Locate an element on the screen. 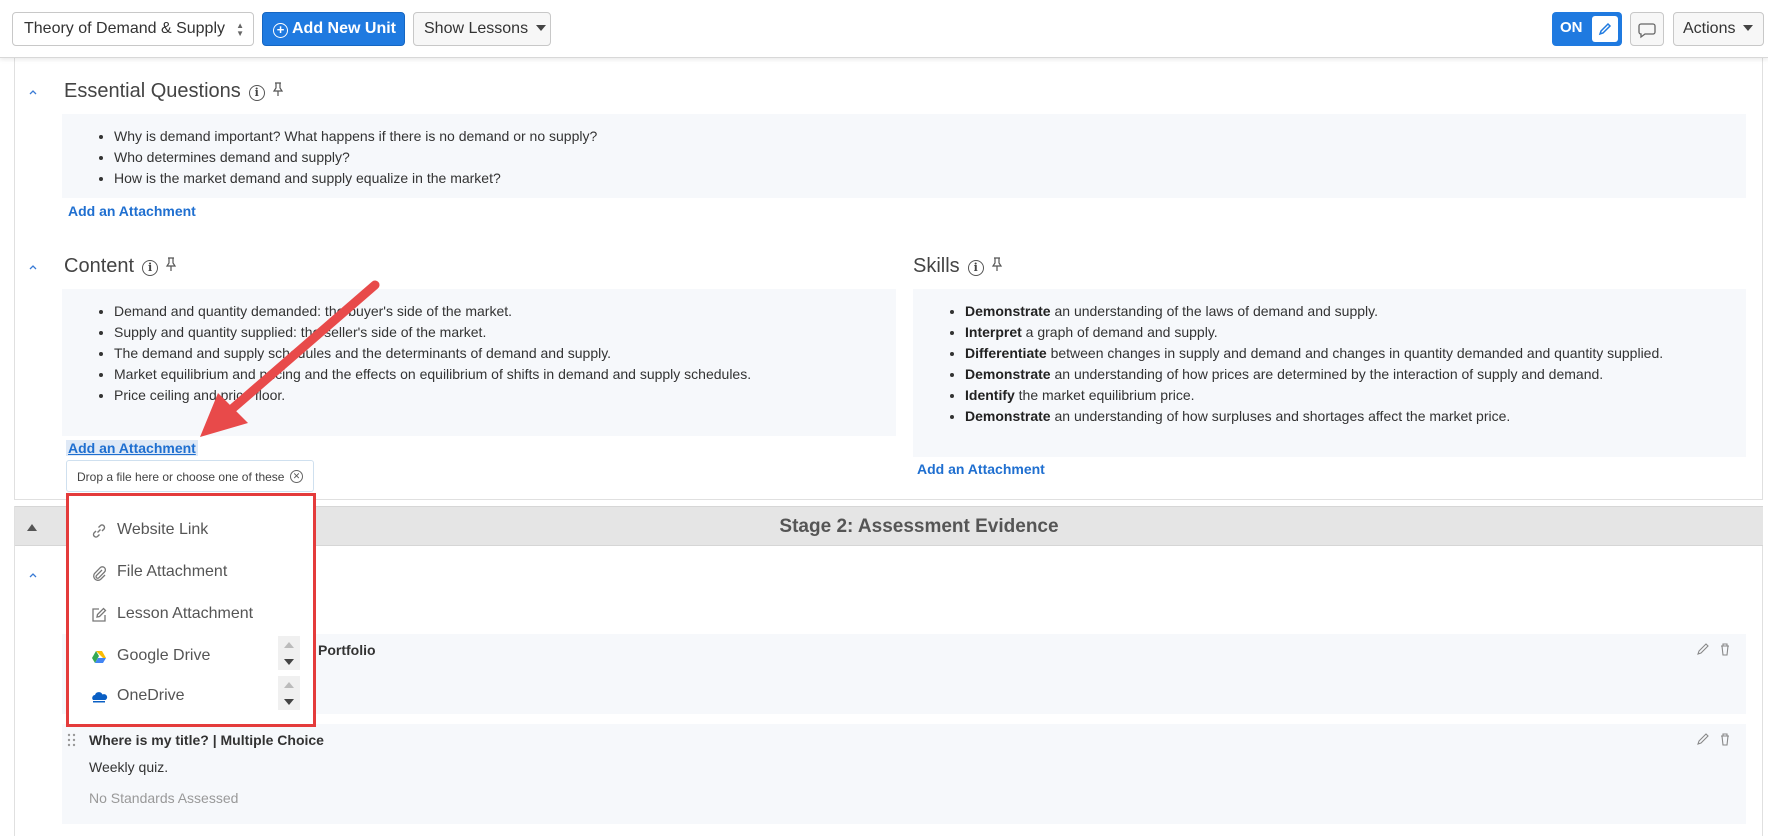 This screenshot has width=1768, height=836. content-add-attachment-link: Add an Attachment is located at coordinates (132, 448).